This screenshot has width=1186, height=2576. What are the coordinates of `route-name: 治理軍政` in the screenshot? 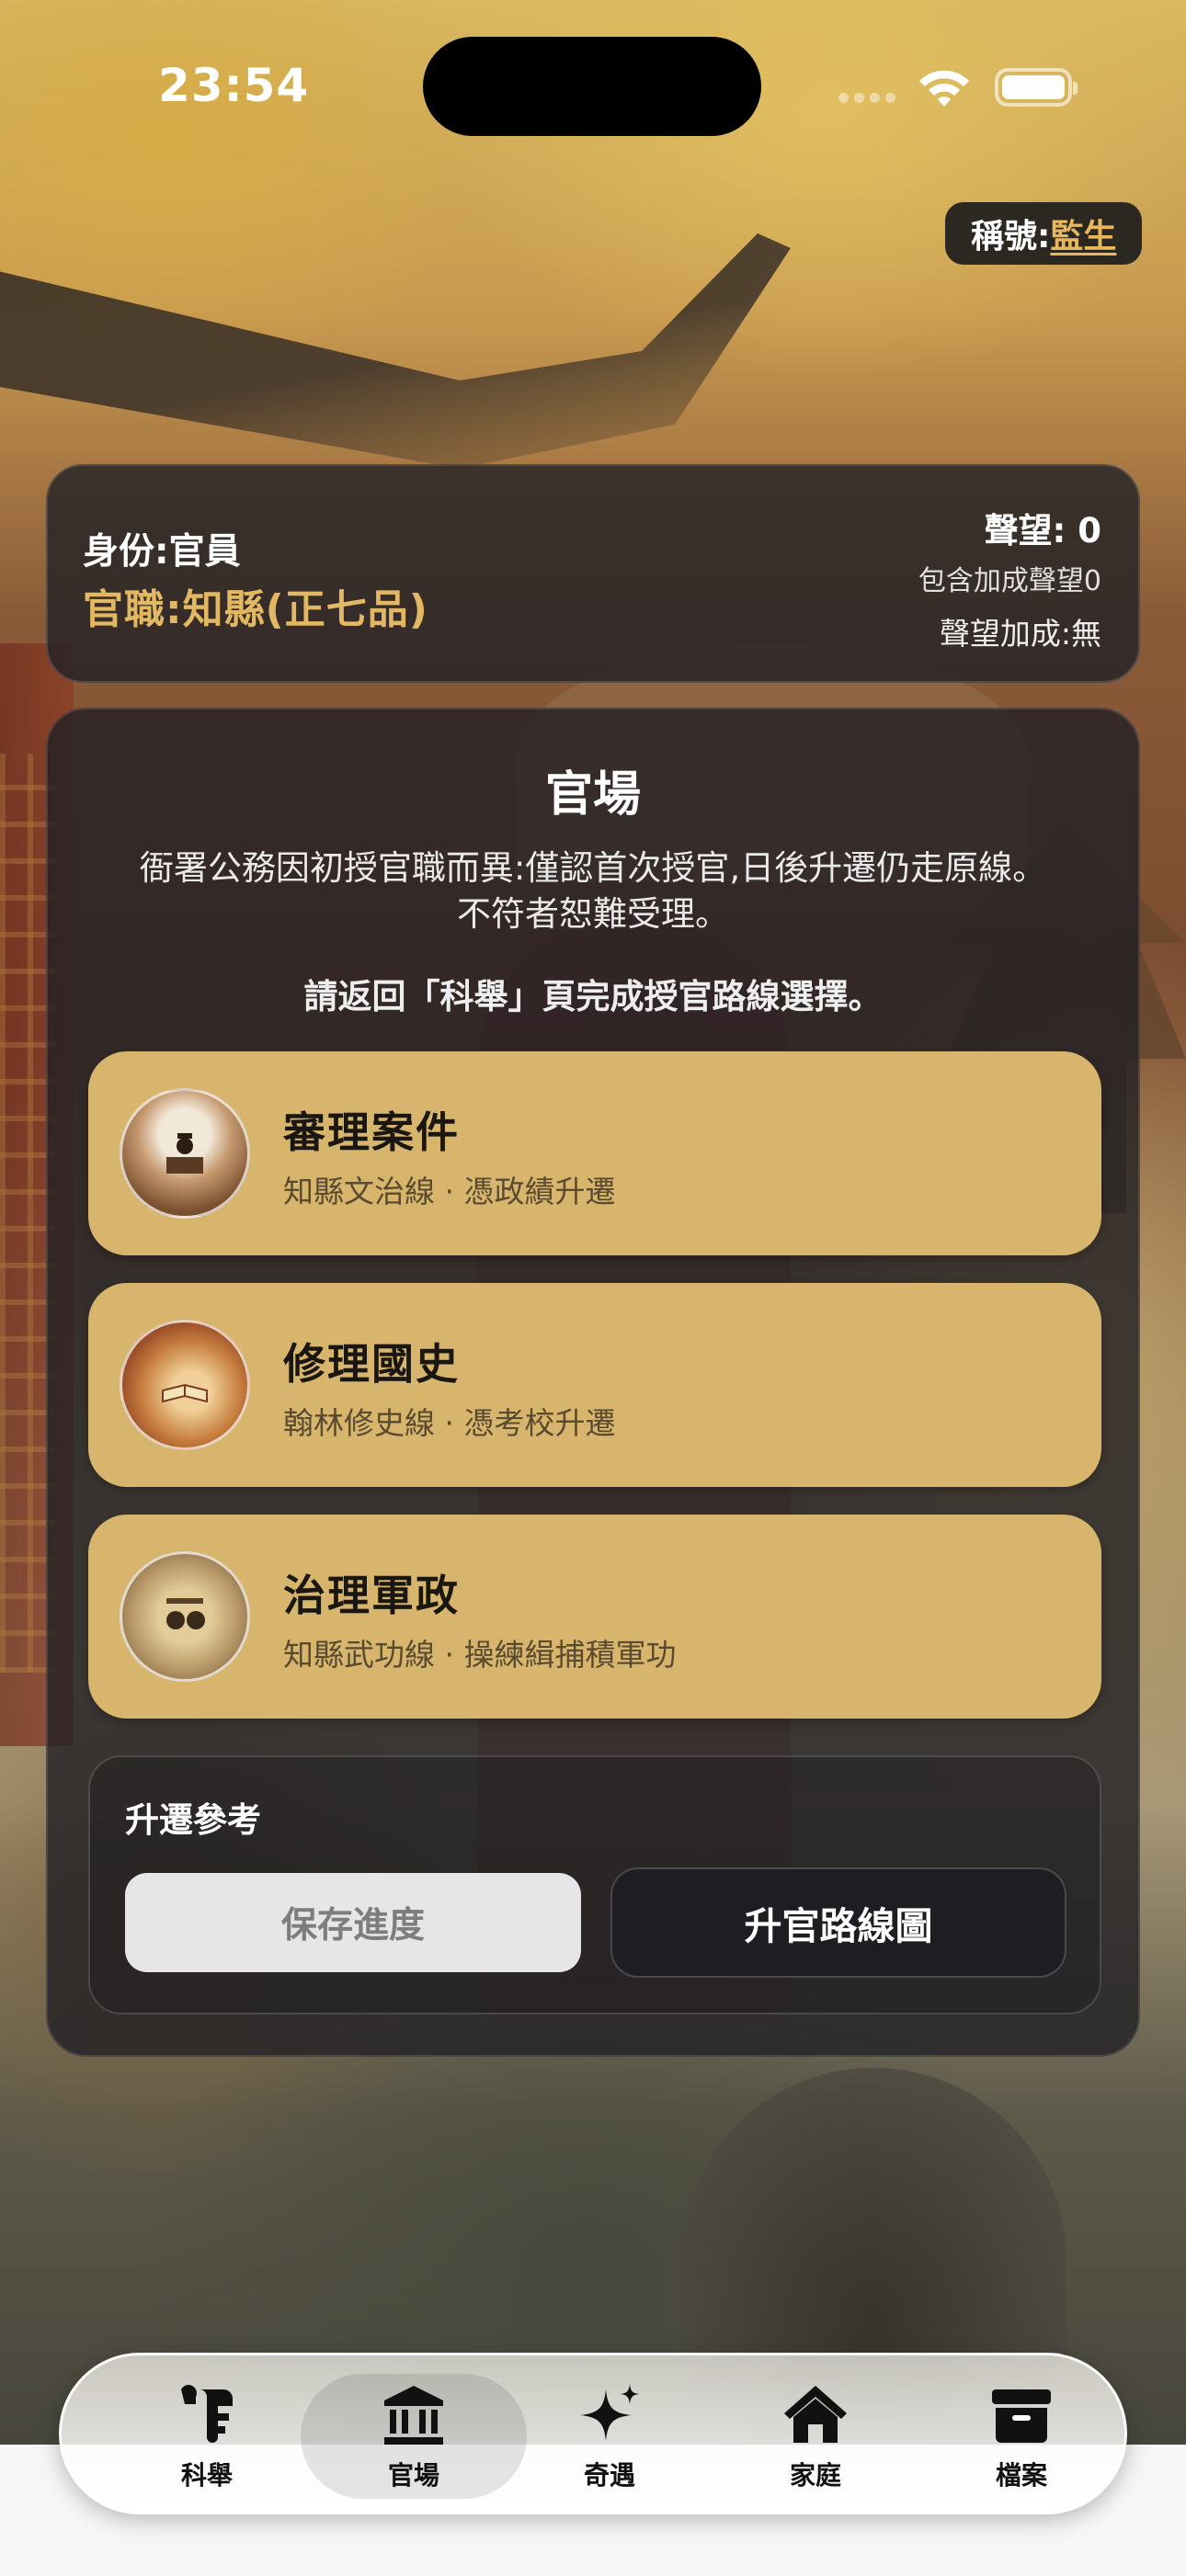 It's located at (371, 1595).